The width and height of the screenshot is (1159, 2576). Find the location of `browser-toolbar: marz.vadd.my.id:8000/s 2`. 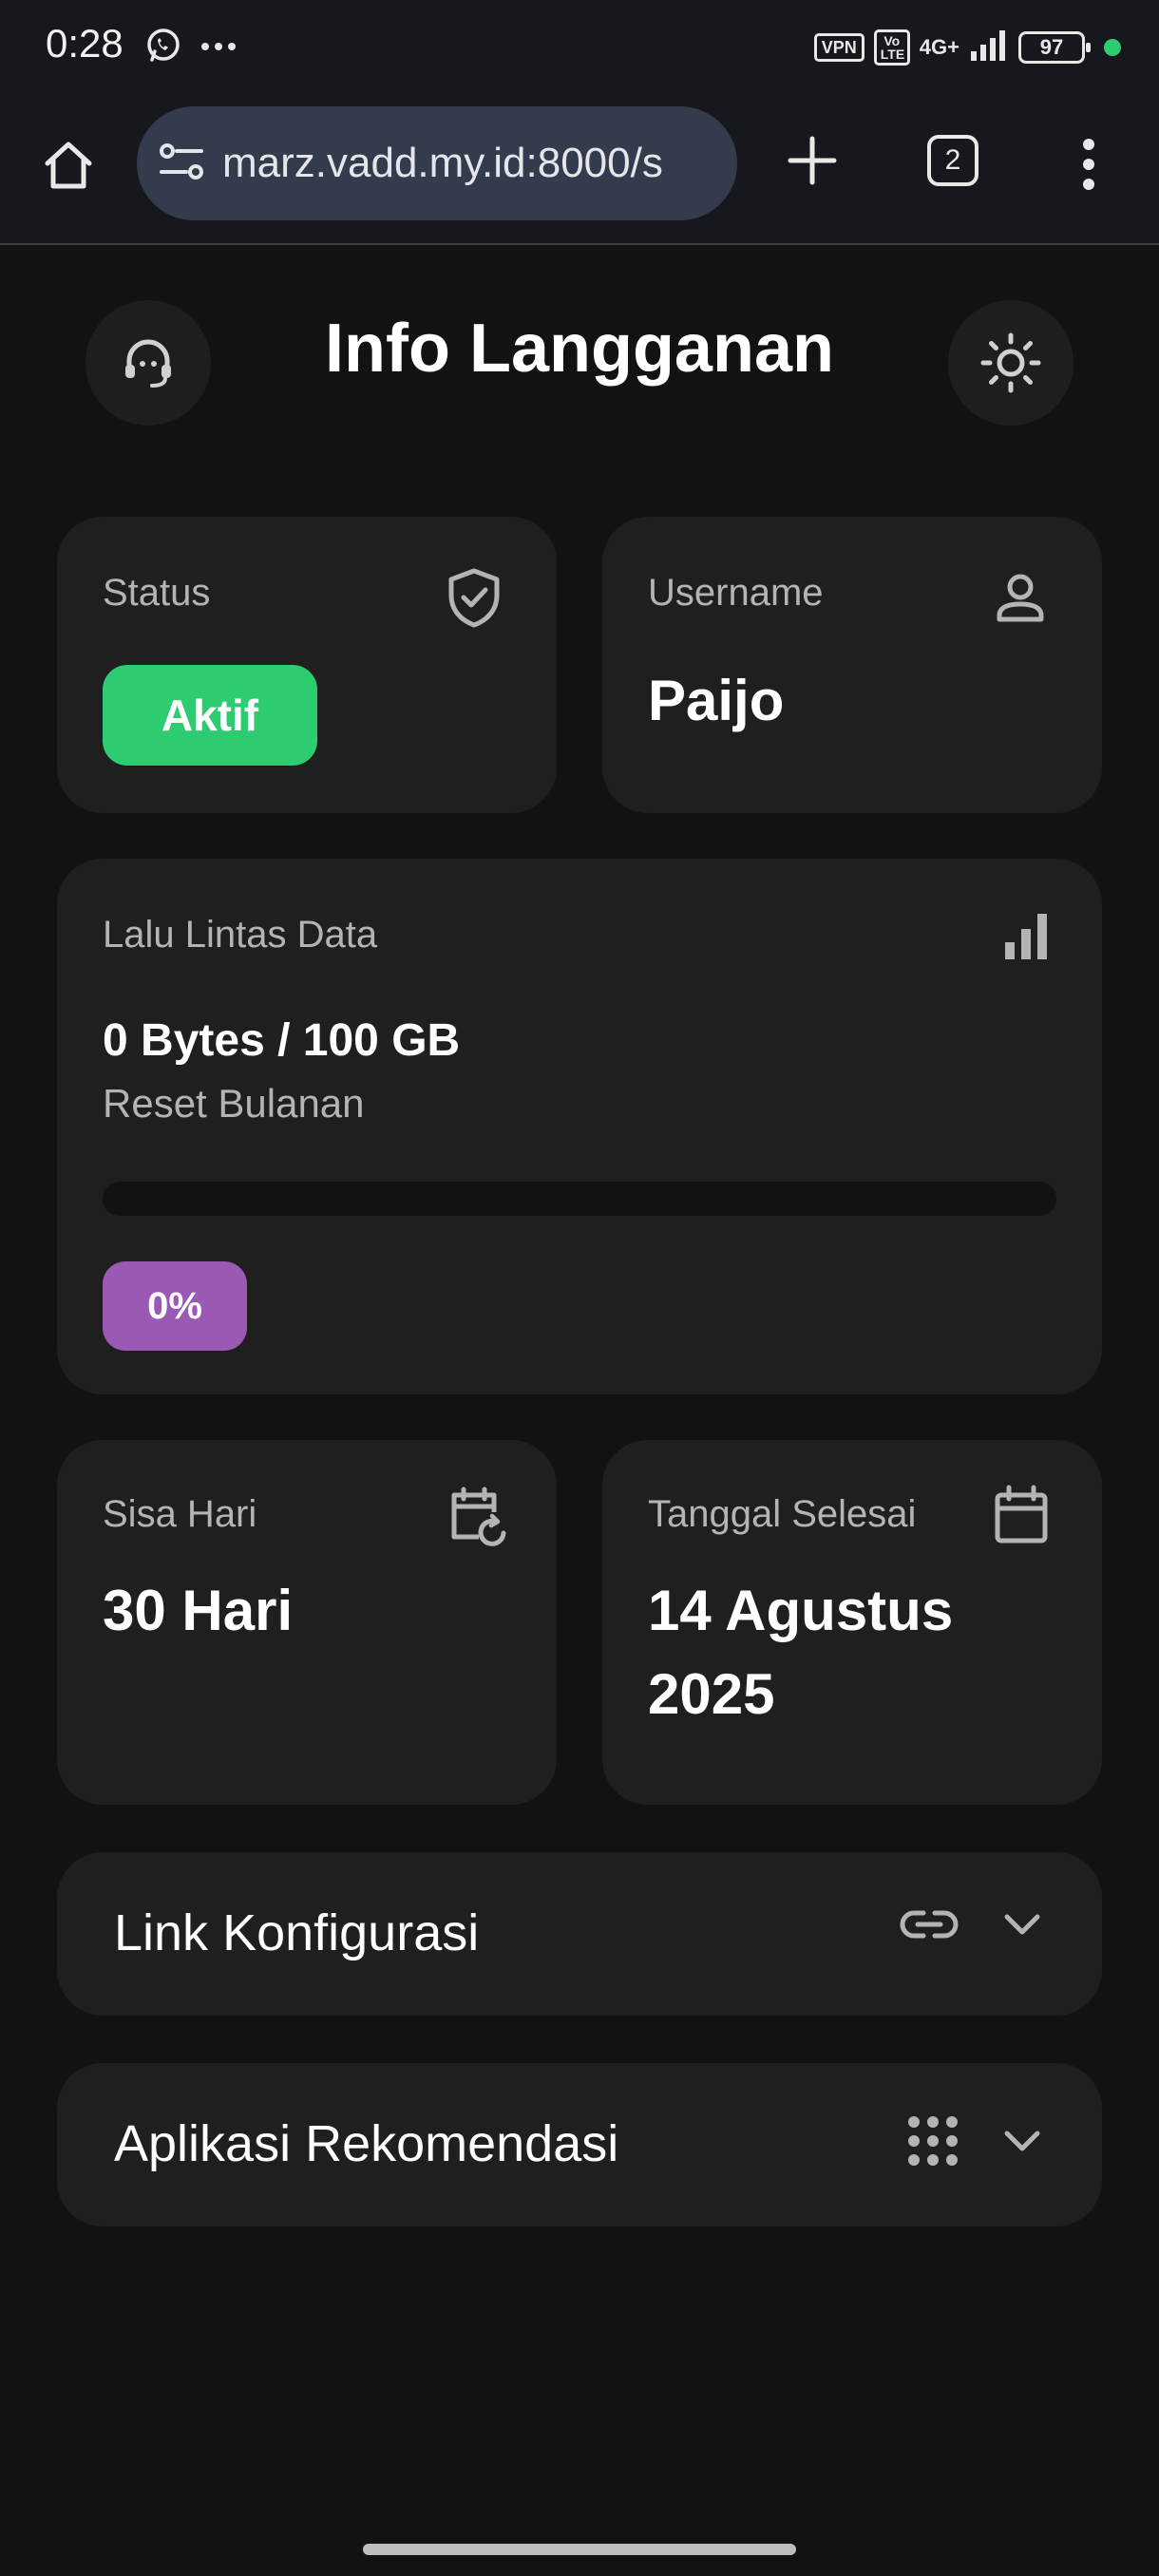

browser-toolbar: marz.vadd.my.id:8000/s 2 is located at coordinates (579, 172).